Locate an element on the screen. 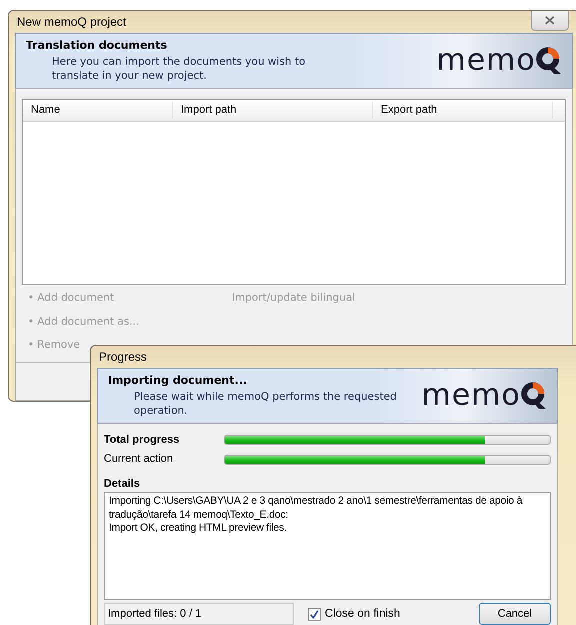  close-button is located at coordinates (550, 21).